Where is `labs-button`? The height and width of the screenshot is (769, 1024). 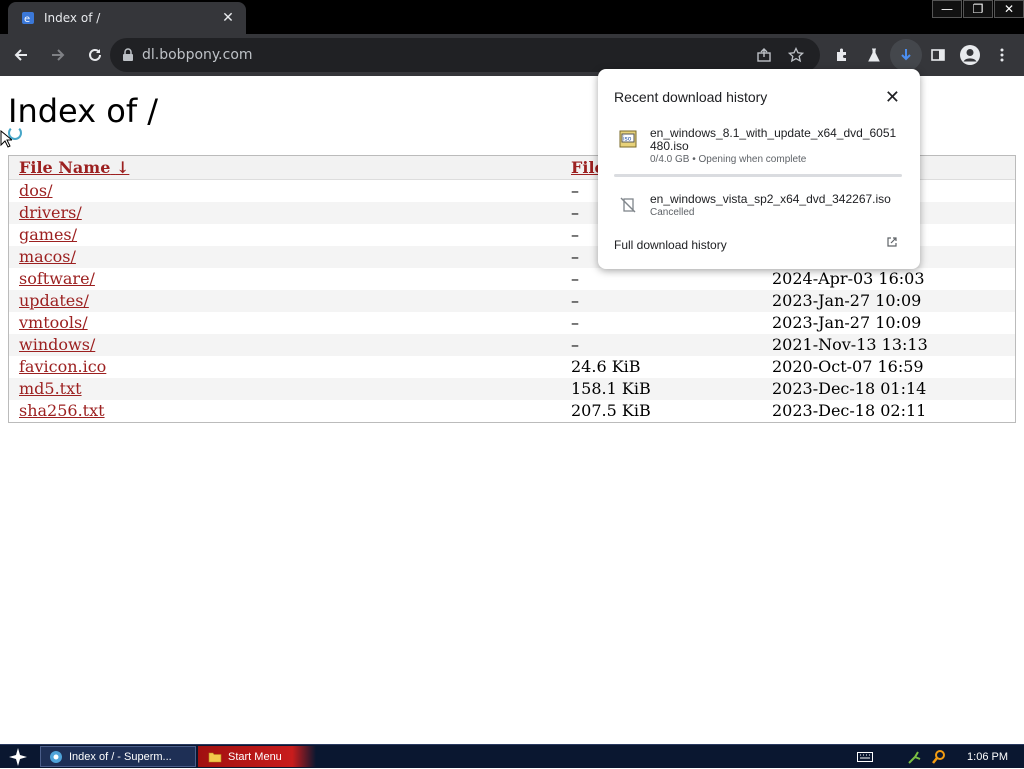 labs-button is located at coordinates (874, 55).